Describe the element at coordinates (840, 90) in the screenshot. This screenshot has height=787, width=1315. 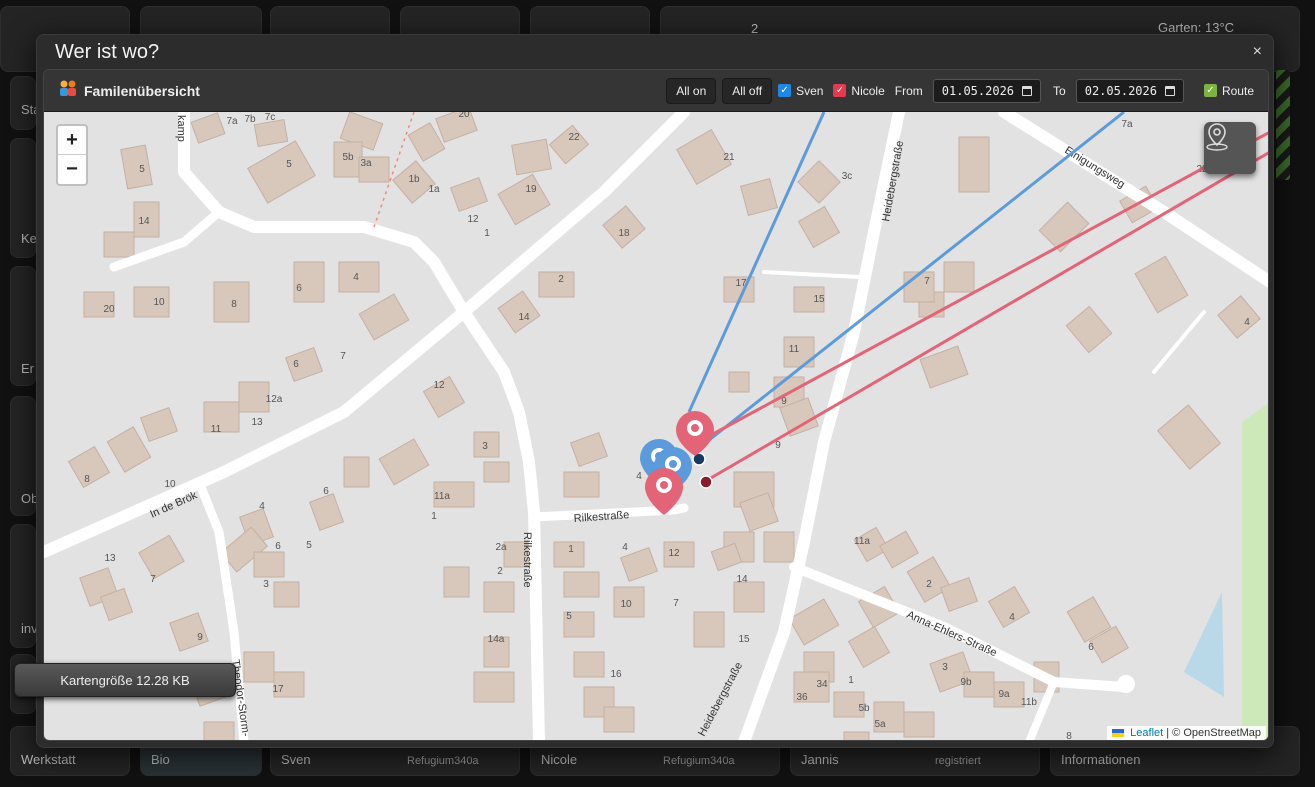
I see `nicole-checkbox: ✓` at that location.